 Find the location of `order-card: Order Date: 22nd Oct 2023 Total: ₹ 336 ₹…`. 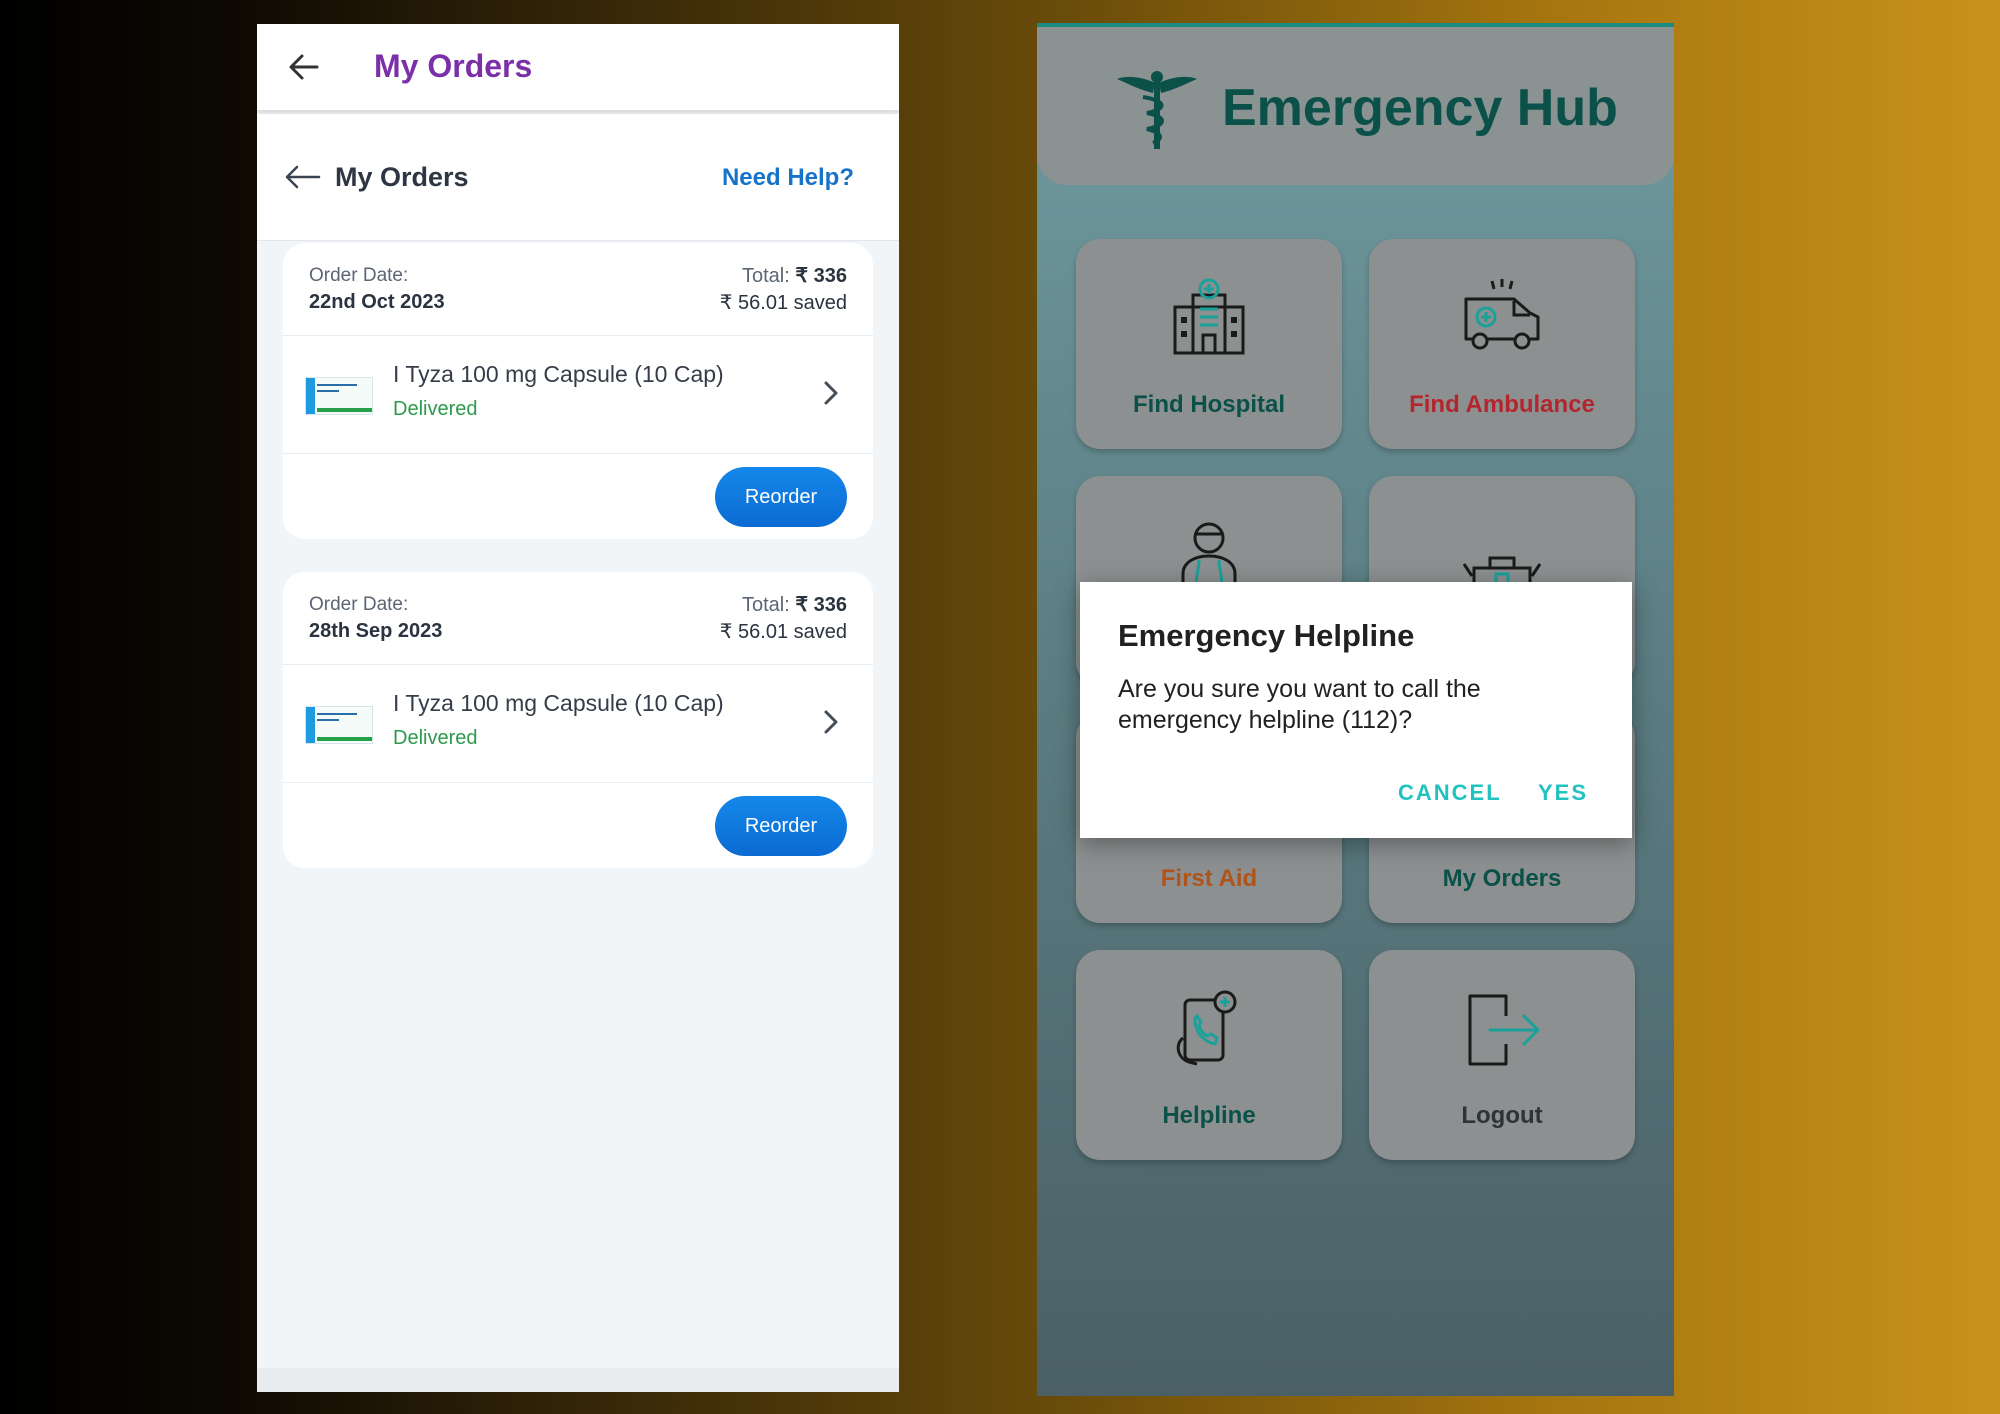

order-card: Order Date: 22nd Oct 2023 Total: ₹ 336 ₹… is located at coordinates (578, 391).